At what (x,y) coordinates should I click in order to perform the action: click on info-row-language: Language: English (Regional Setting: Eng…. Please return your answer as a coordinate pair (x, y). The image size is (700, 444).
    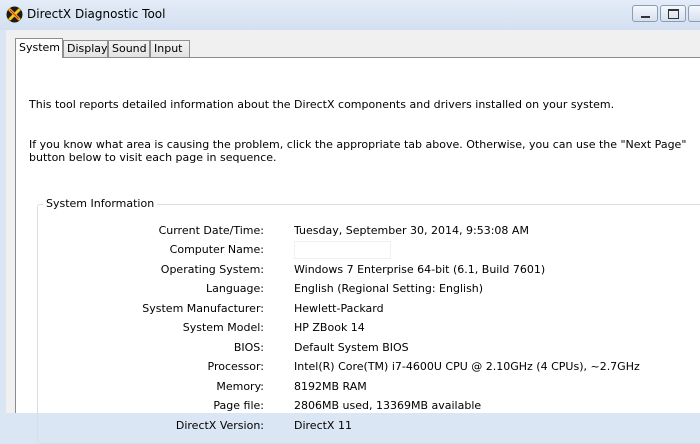
    Looking at the image, I should click on (369, 290).